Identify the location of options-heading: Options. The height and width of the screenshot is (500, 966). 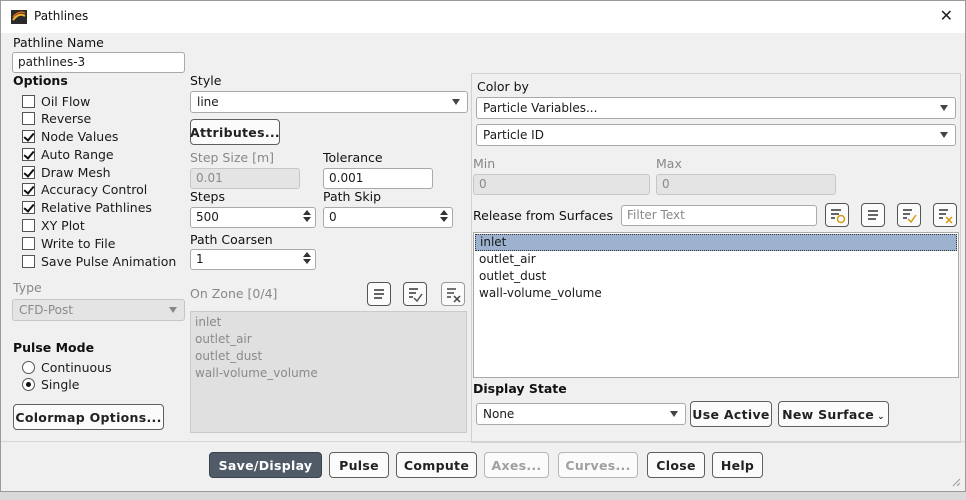
(40, 80).